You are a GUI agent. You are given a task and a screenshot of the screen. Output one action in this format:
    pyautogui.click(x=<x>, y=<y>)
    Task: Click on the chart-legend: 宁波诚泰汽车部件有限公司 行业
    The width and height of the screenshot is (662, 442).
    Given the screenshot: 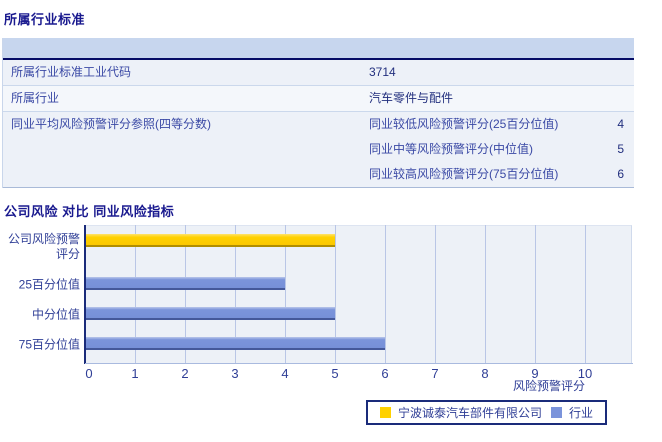 What is the action you would take?
    pyautogui.click(x=487, y=412)
    